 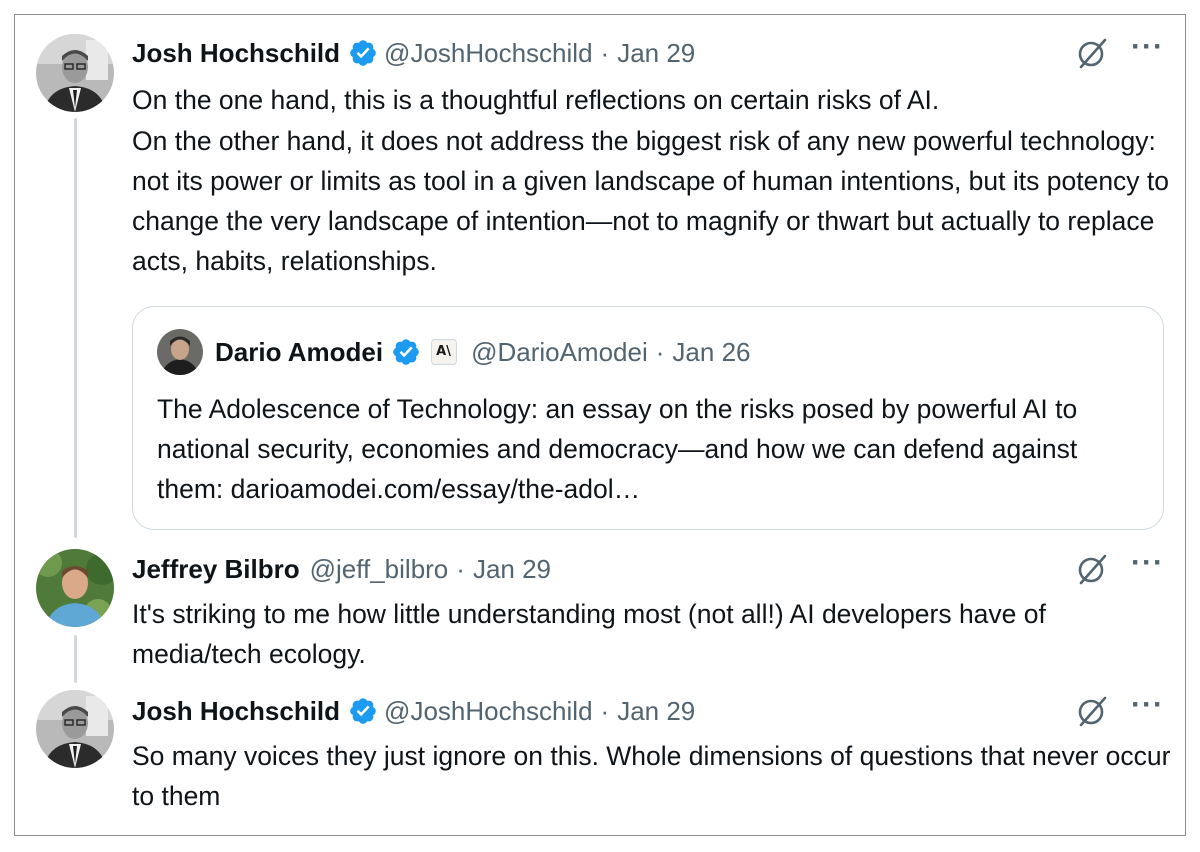 I want to click on tweet-header: Jeffrey Bilbro @jeff_bilbro · Jan 29, so click(x=341, y=569).